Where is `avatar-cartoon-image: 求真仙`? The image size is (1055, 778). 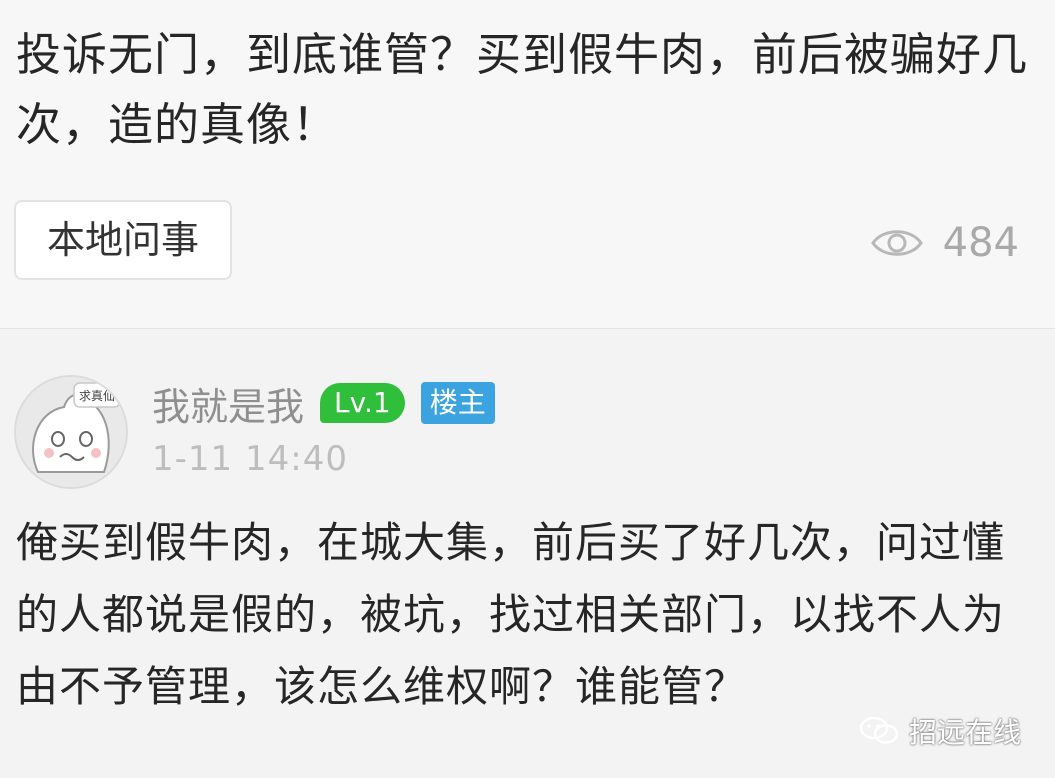
avatar-cartoon-image: 求真仙 is located at coordinates (71, 432).